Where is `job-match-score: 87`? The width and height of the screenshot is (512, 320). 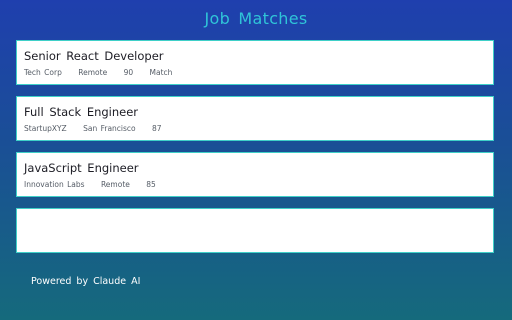 job-match-score: 87 is located at coordinates (157, 128).